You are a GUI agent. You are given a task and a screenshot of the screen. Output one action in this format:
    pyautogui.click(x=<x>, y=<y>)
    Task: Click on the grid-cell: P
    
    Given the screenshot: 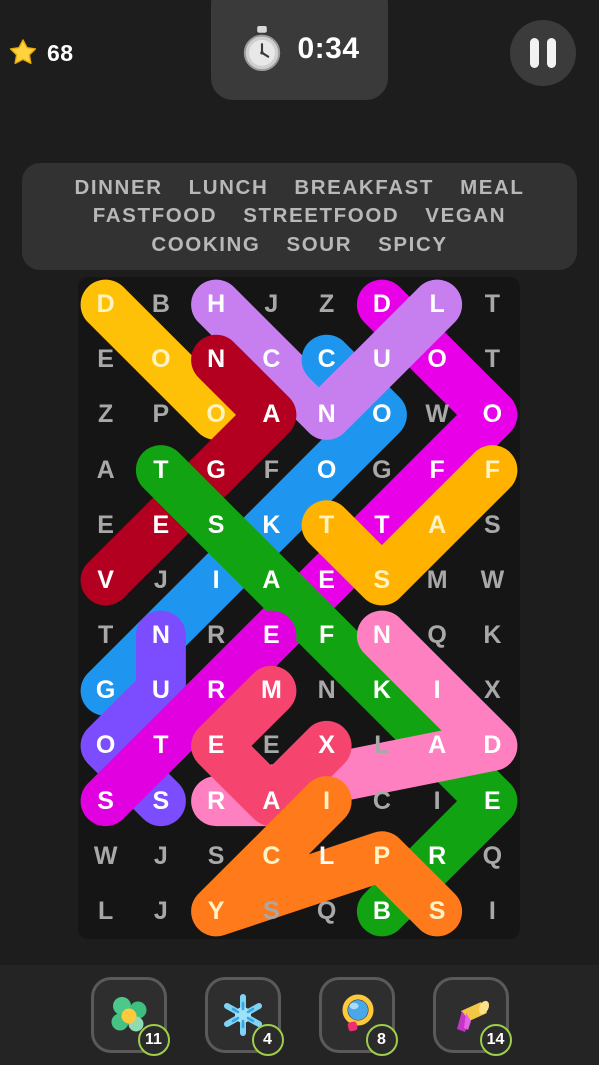 What is the action you would take?
    pyautogui.click(x=160, y=414)
    